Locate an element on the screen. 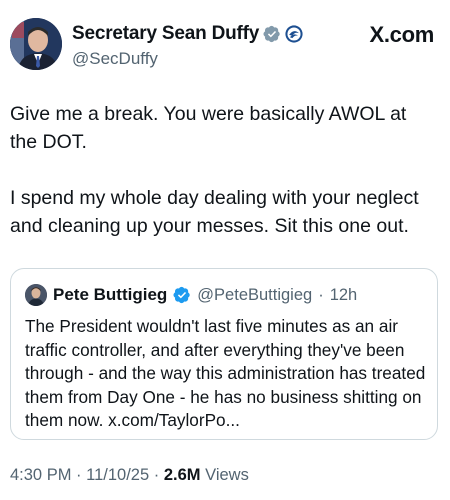  tweet-header: Secretary Sean Duffy @SecDuffy X.com is located at coordinates (225, 48).